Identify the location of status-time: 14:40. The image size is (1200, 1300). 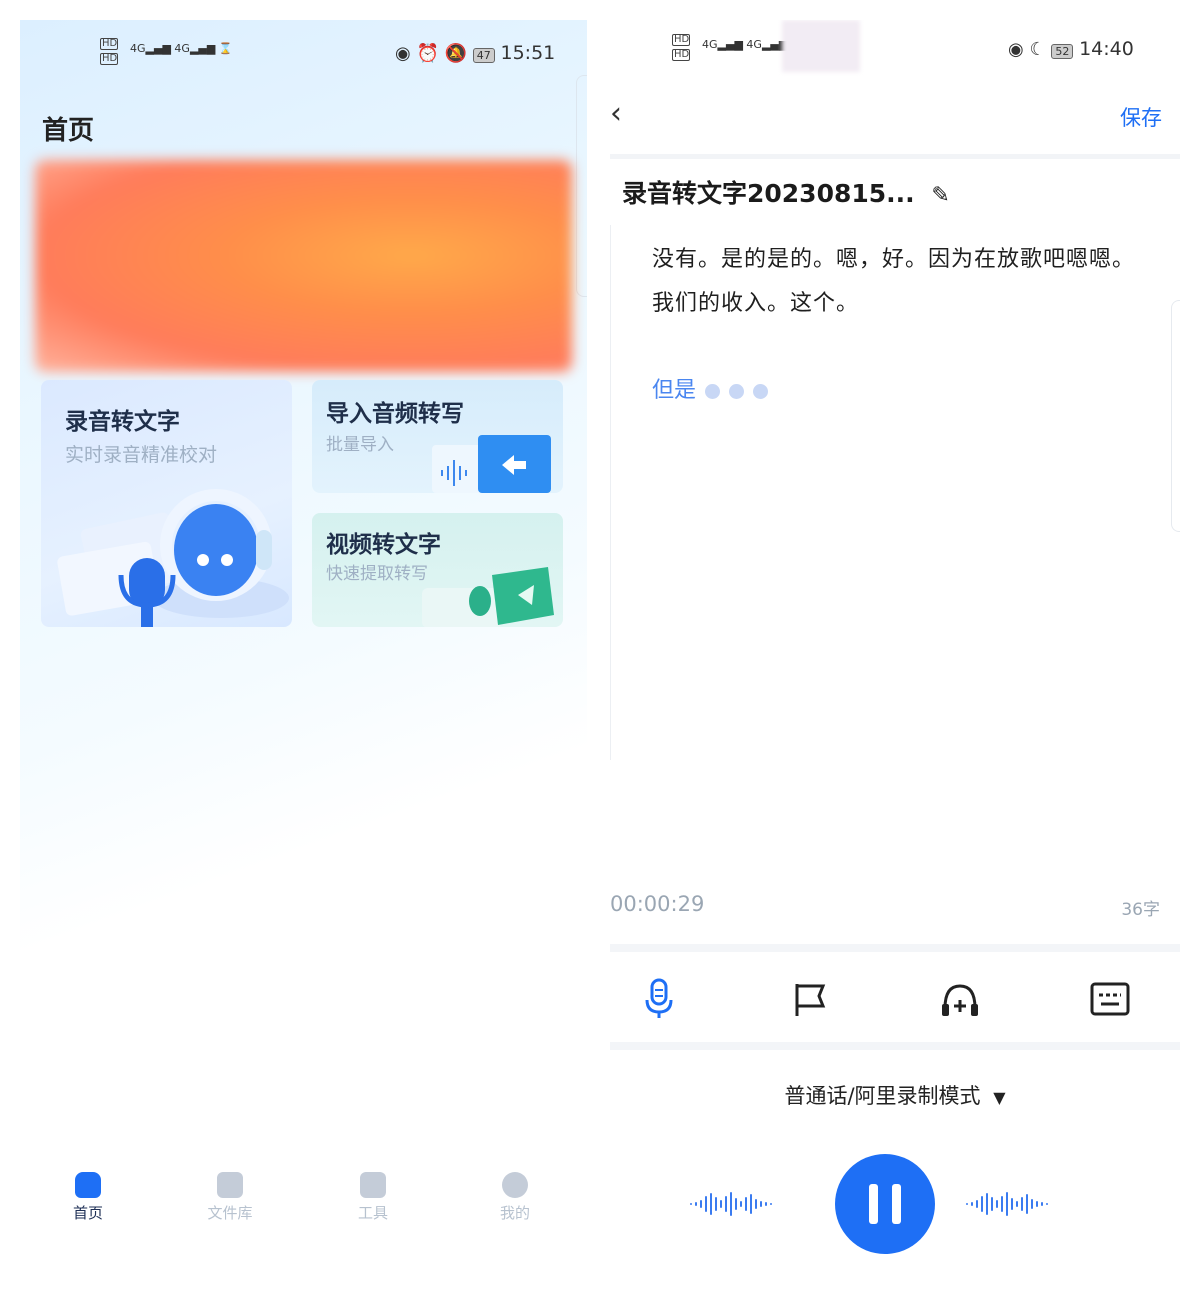
(1106, 49).